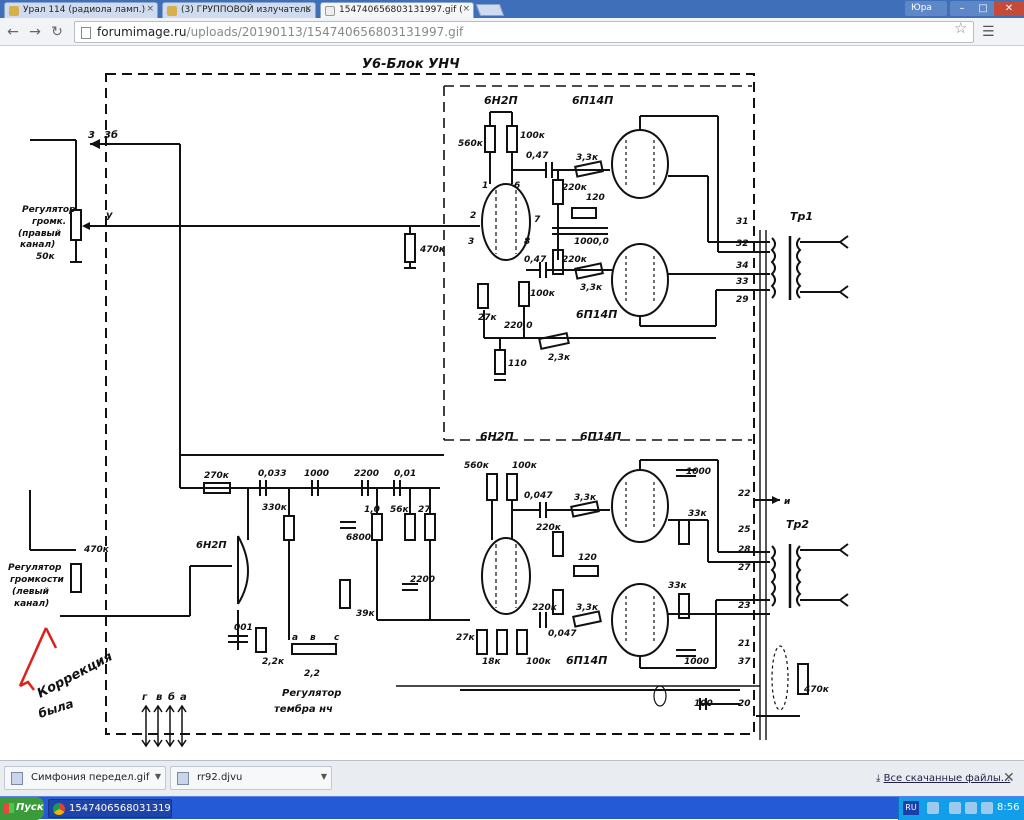  I want to click on forward-button: →, so click(35, 32).